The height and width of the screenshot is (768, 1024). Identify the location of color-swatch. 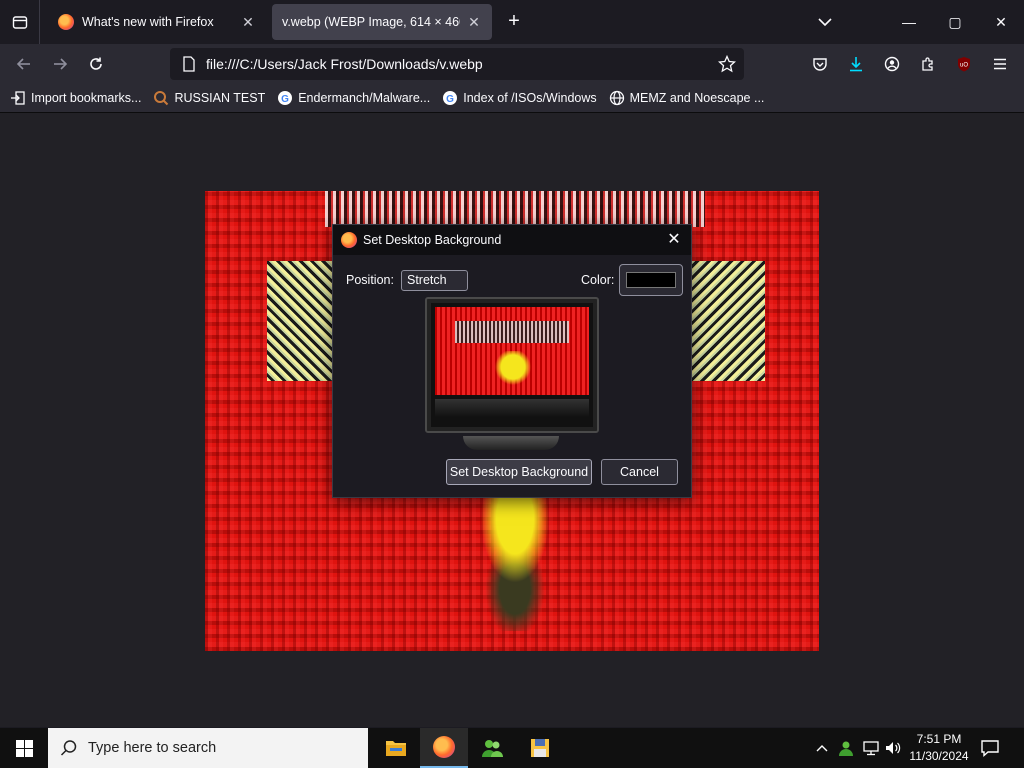
(651, 280).